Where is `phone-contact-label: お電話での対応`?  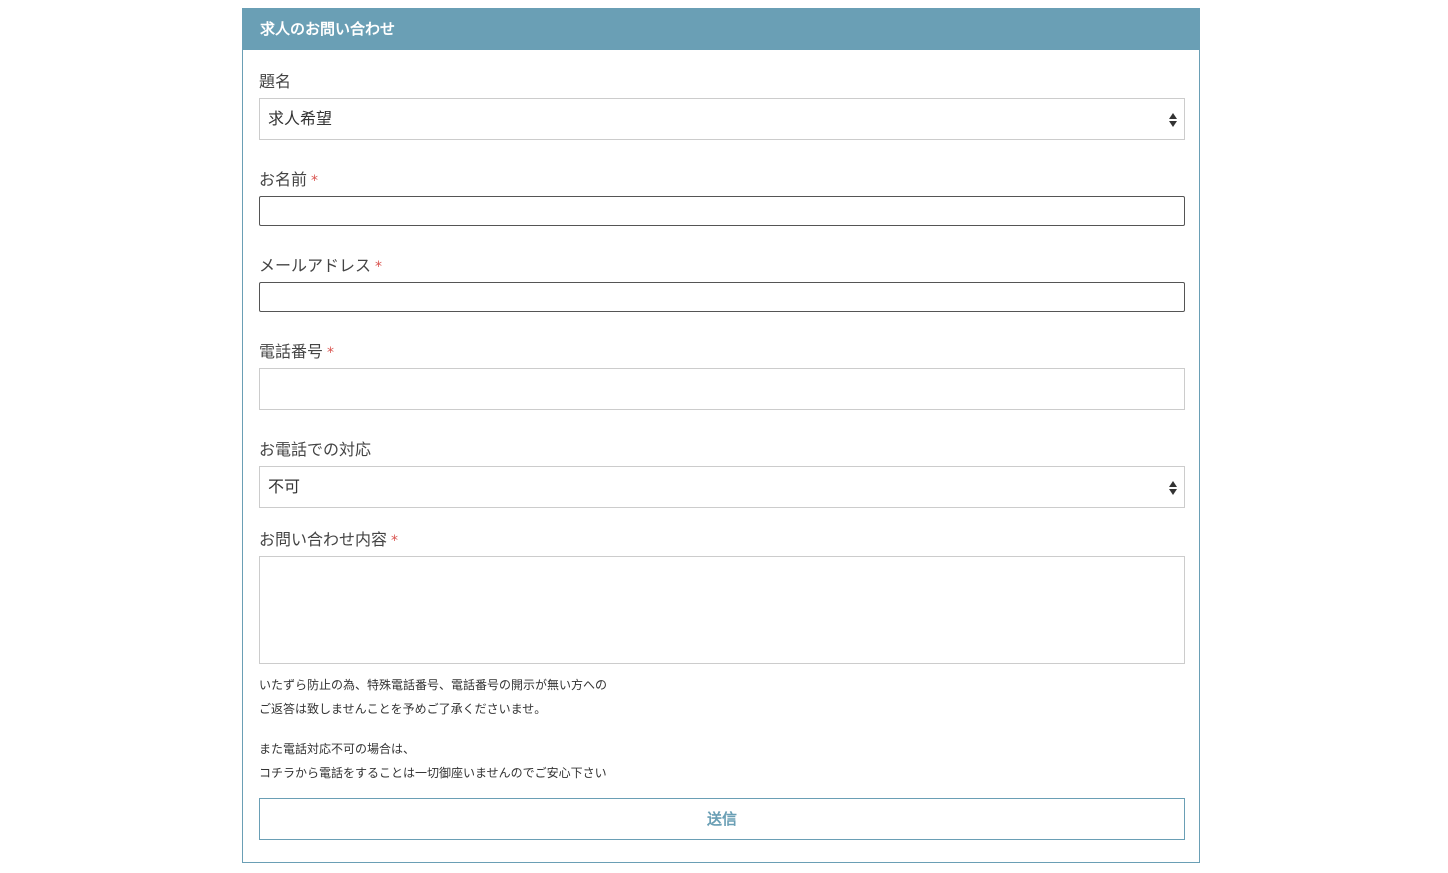
phone-contact-label: お電話での対応 is located at coordinates (315, 448).